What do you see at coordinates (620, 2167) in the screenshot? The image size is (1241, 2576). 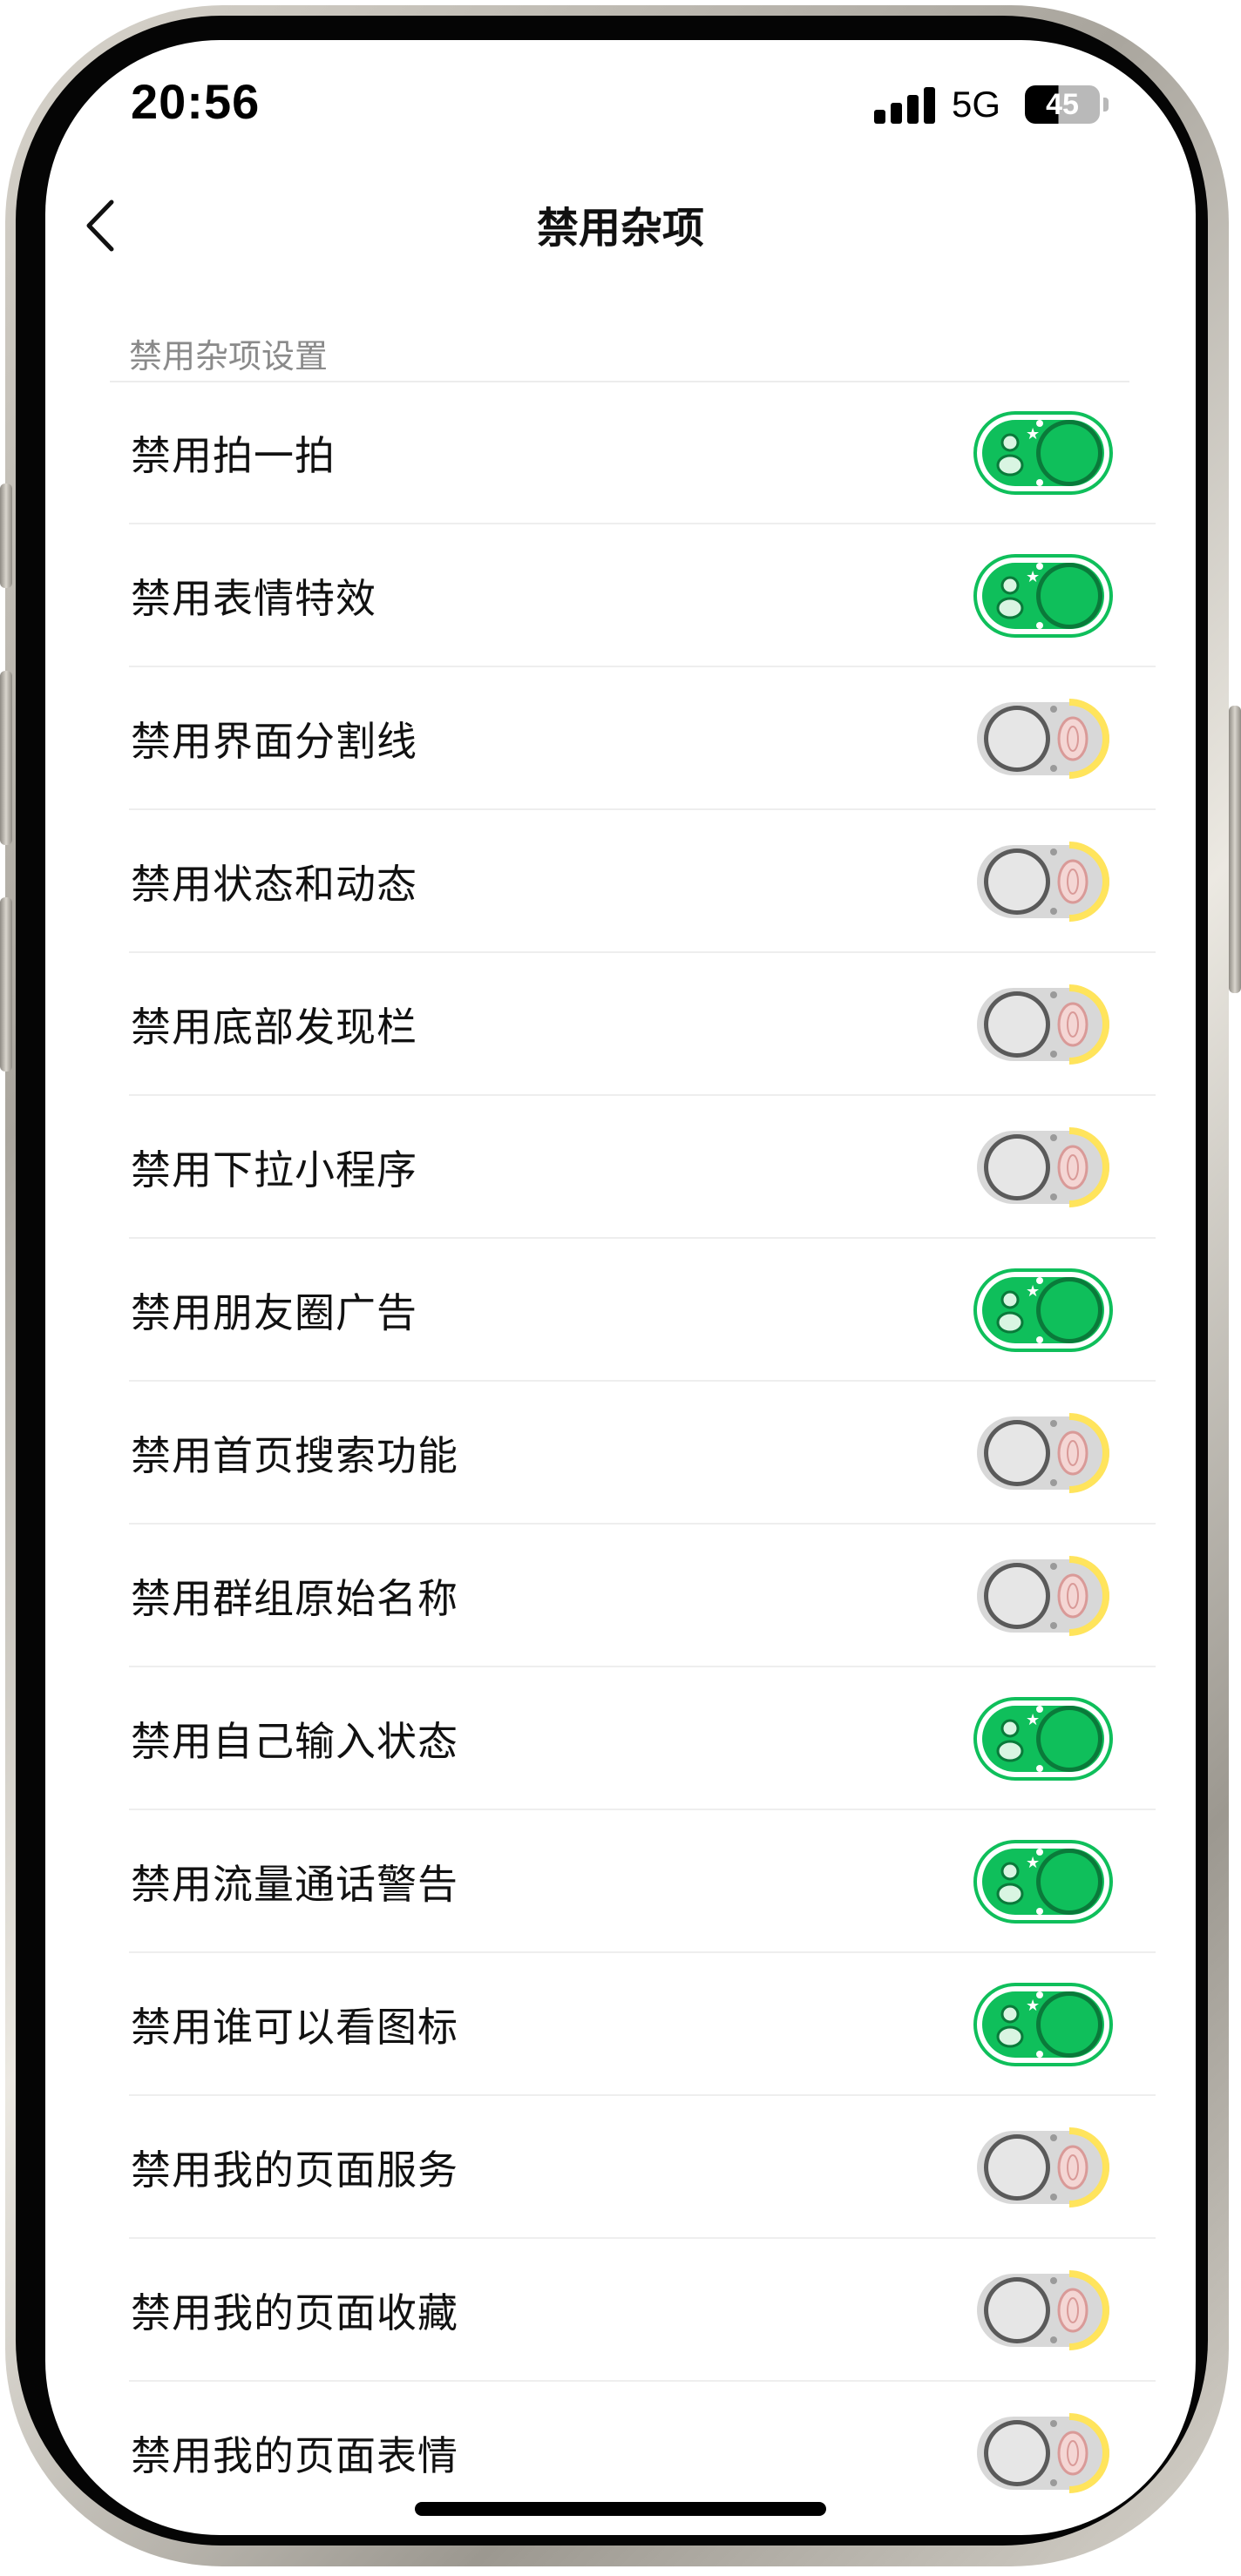 I see `setting-row: 禁用我的页面服务` at bounding box center [620, 2167].